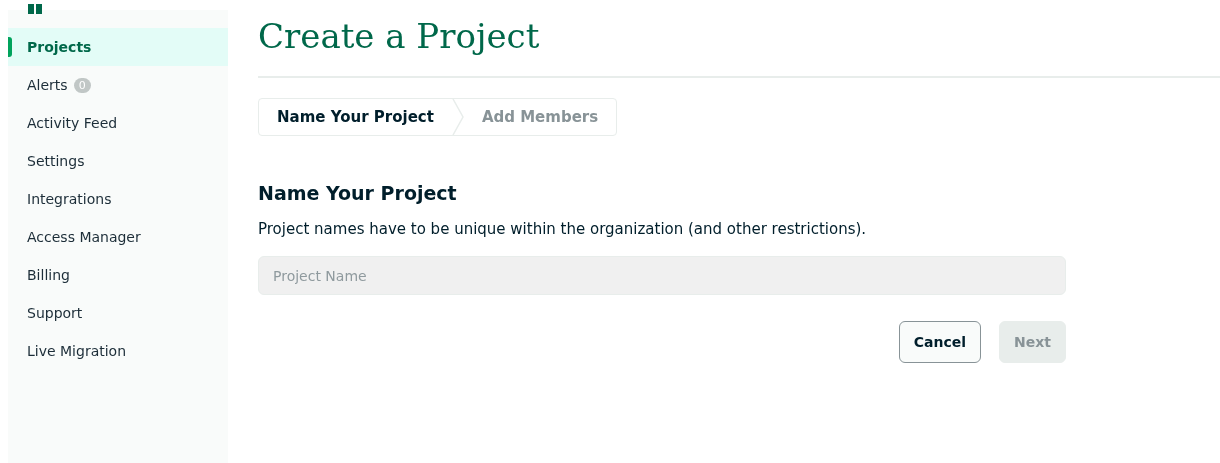 The height and width of the screenshot is (463, 1220). What do you see at coordinates (118, 351) in the screenshot?
I see `sidebar-item: Live Migration` at bounding box center [118, 351].